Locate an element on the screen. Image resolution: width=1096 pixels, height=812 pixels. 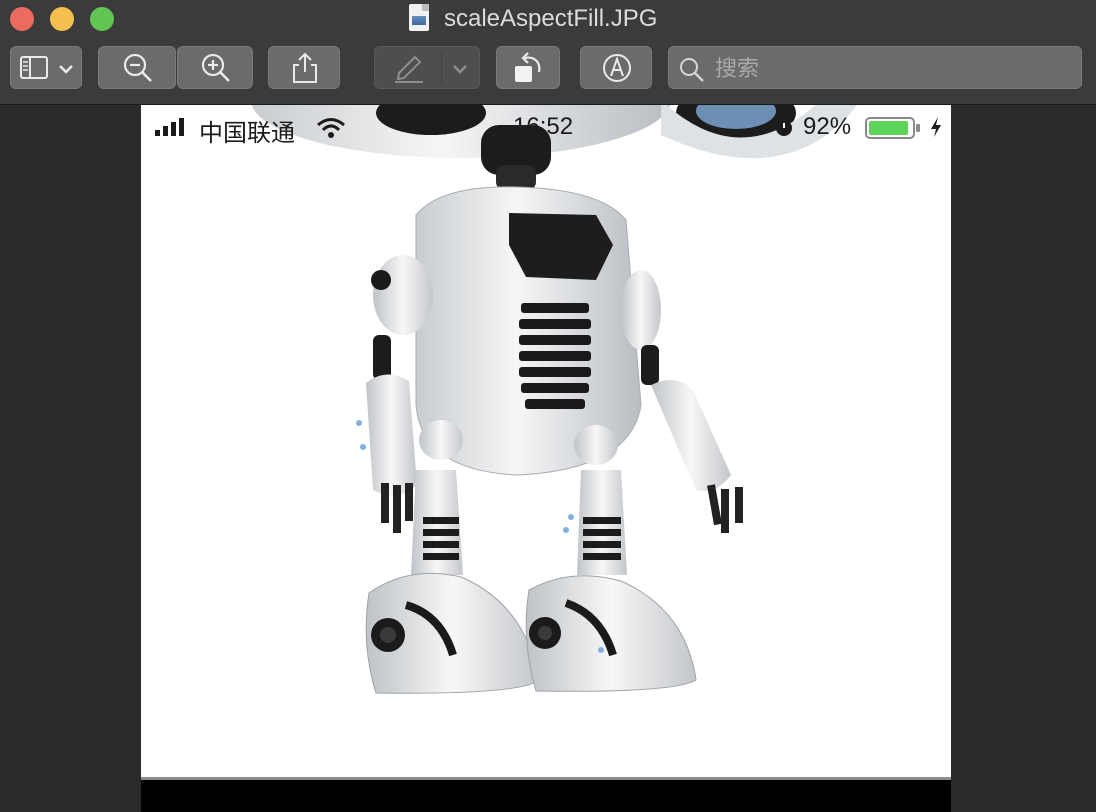
alarm-clock-icon is located at coordinates (784, 128).